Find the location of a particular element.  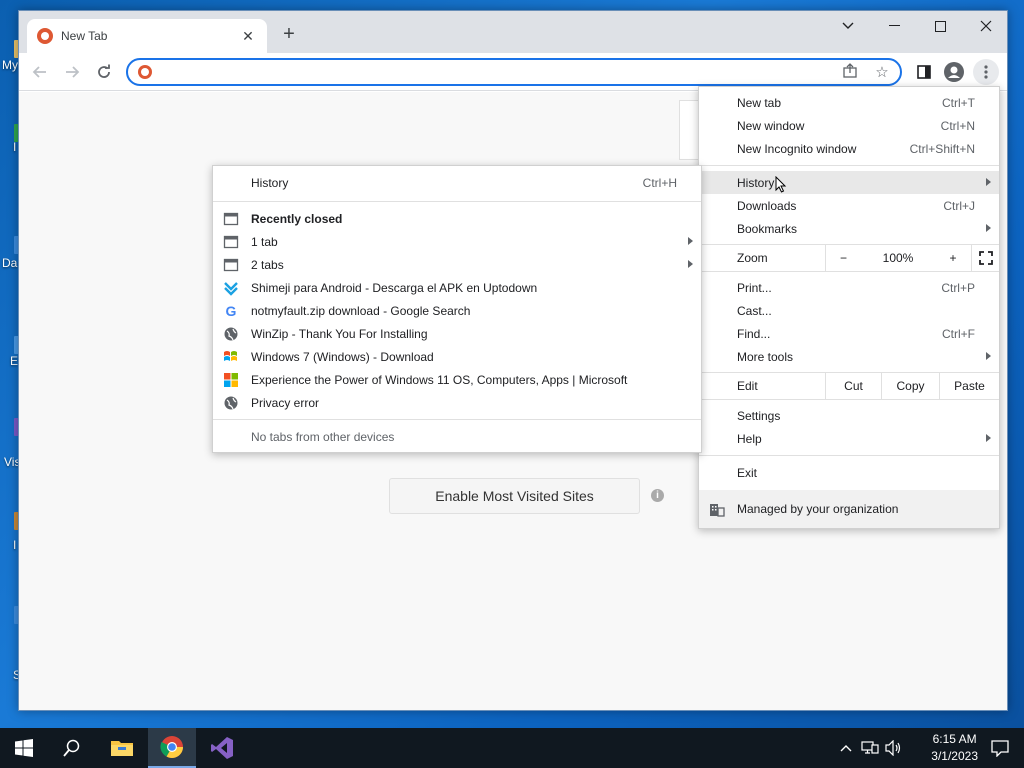

edit-label: Edit is located at coordinates (747, 386).